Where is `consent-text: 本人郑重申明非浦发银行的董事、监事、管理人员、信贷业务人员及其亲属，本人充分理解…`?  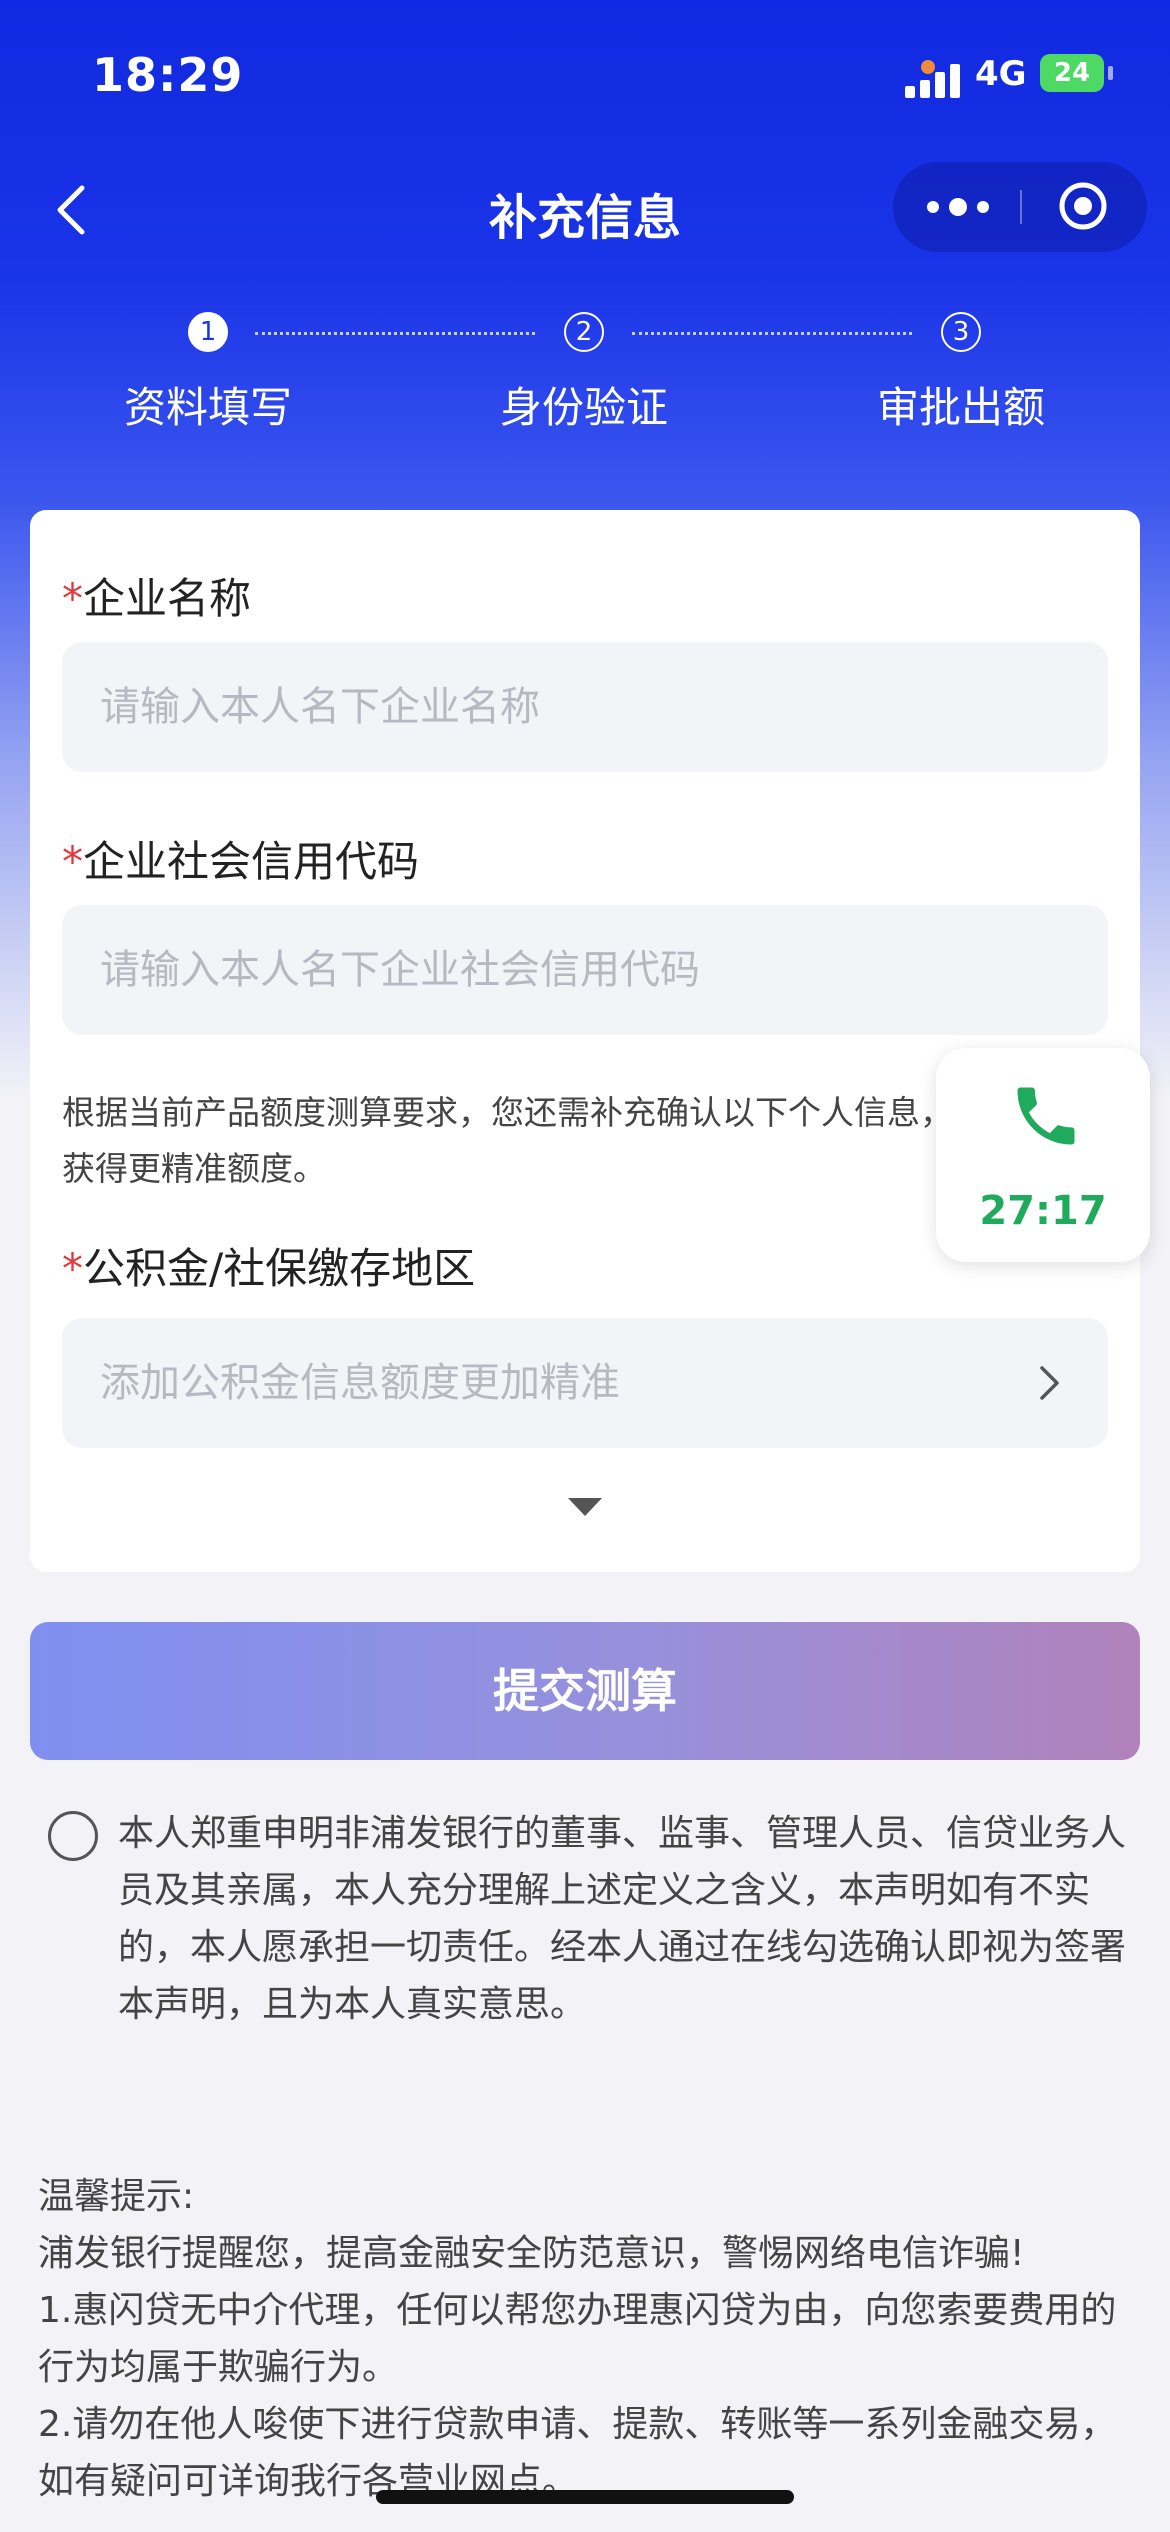
consent-text: 本人郑重申明非浦发银行的董事、监事、管理人员、信贷业务人员及其亲属，本人充分理解… is located at coordinates (622, 1919).